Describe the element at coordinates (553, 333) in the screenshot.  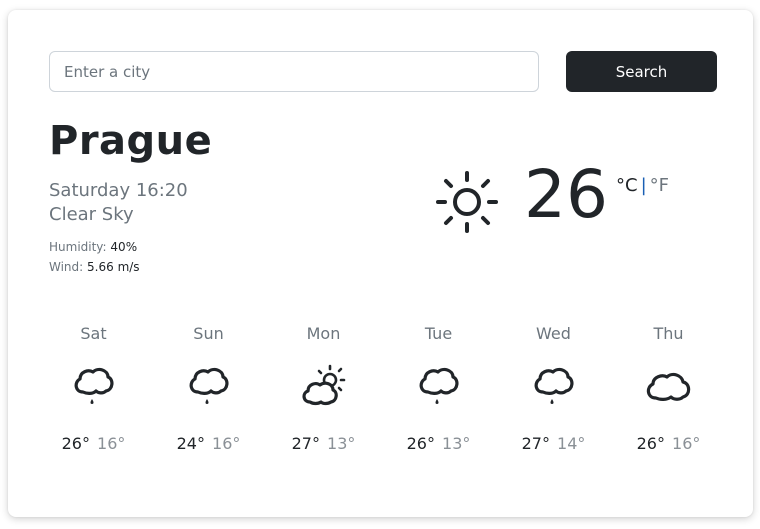
I see `forecast-day-name: Wed` at that location.